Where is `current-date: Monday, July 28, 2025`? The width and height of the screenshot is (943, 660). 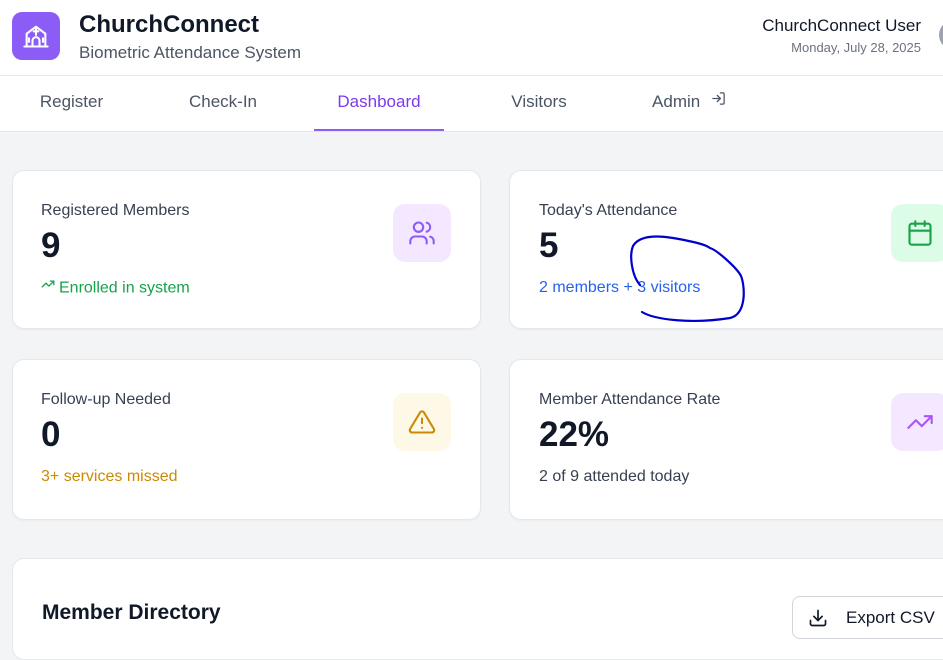
current-date: Monday, July 28, 2025 is located at coordinates (856, 47).